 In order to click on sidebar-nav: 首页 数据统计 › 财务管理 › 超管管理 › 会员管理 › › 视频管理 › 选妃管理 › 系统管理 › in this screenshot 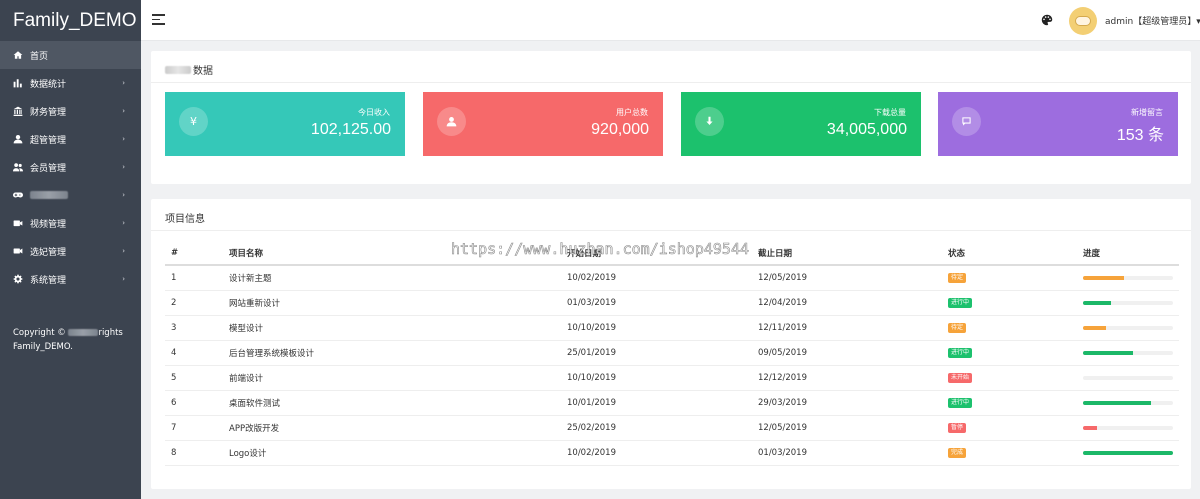, I will do `click(70, 167)`.